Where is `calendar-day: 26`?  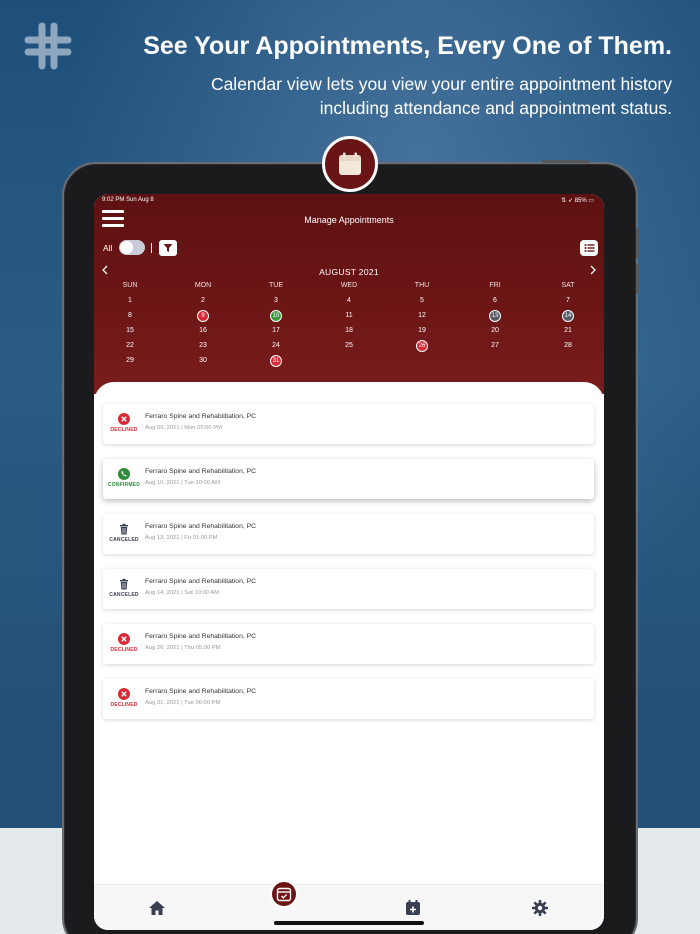 calendar-day: 26 is located at coordinates (422, 346).